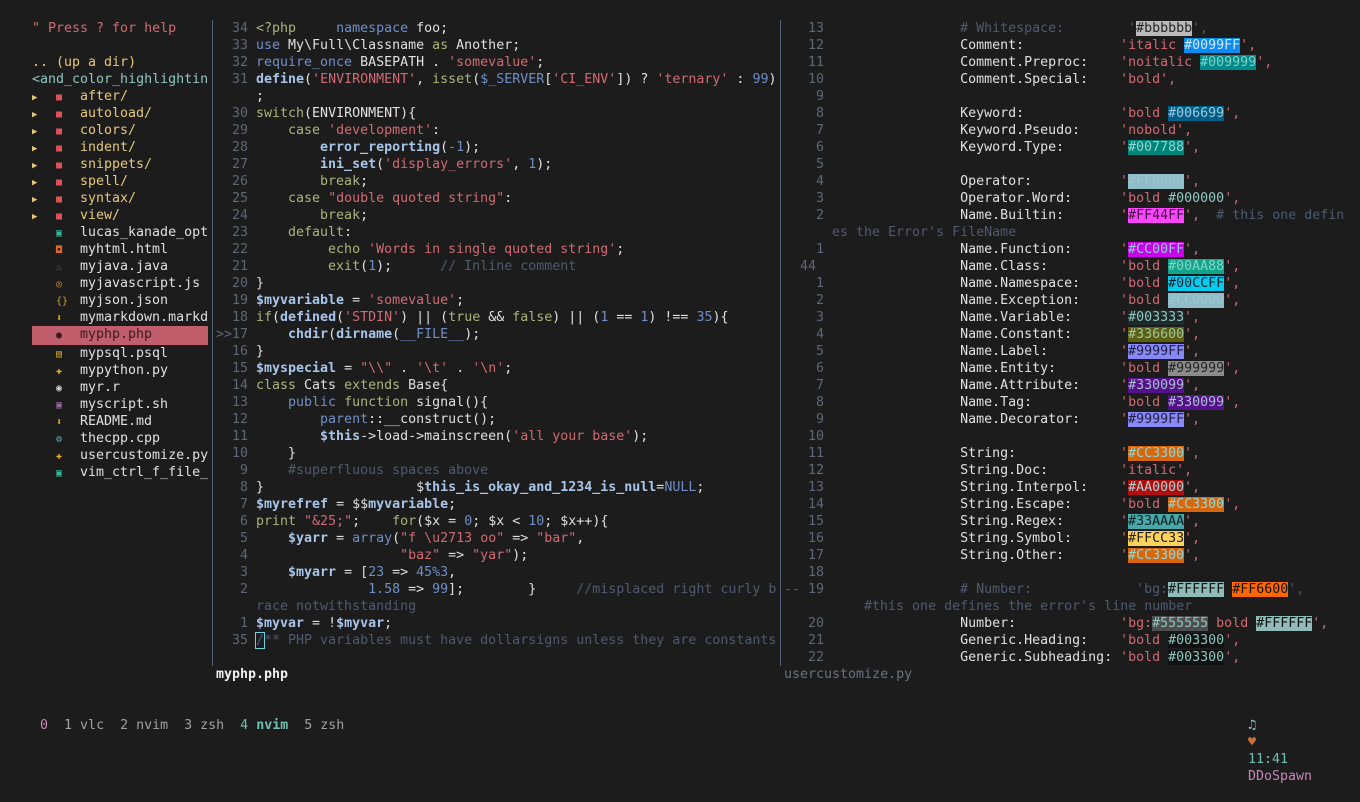  I want to click on code-token: $myvar, so click(360, 623).